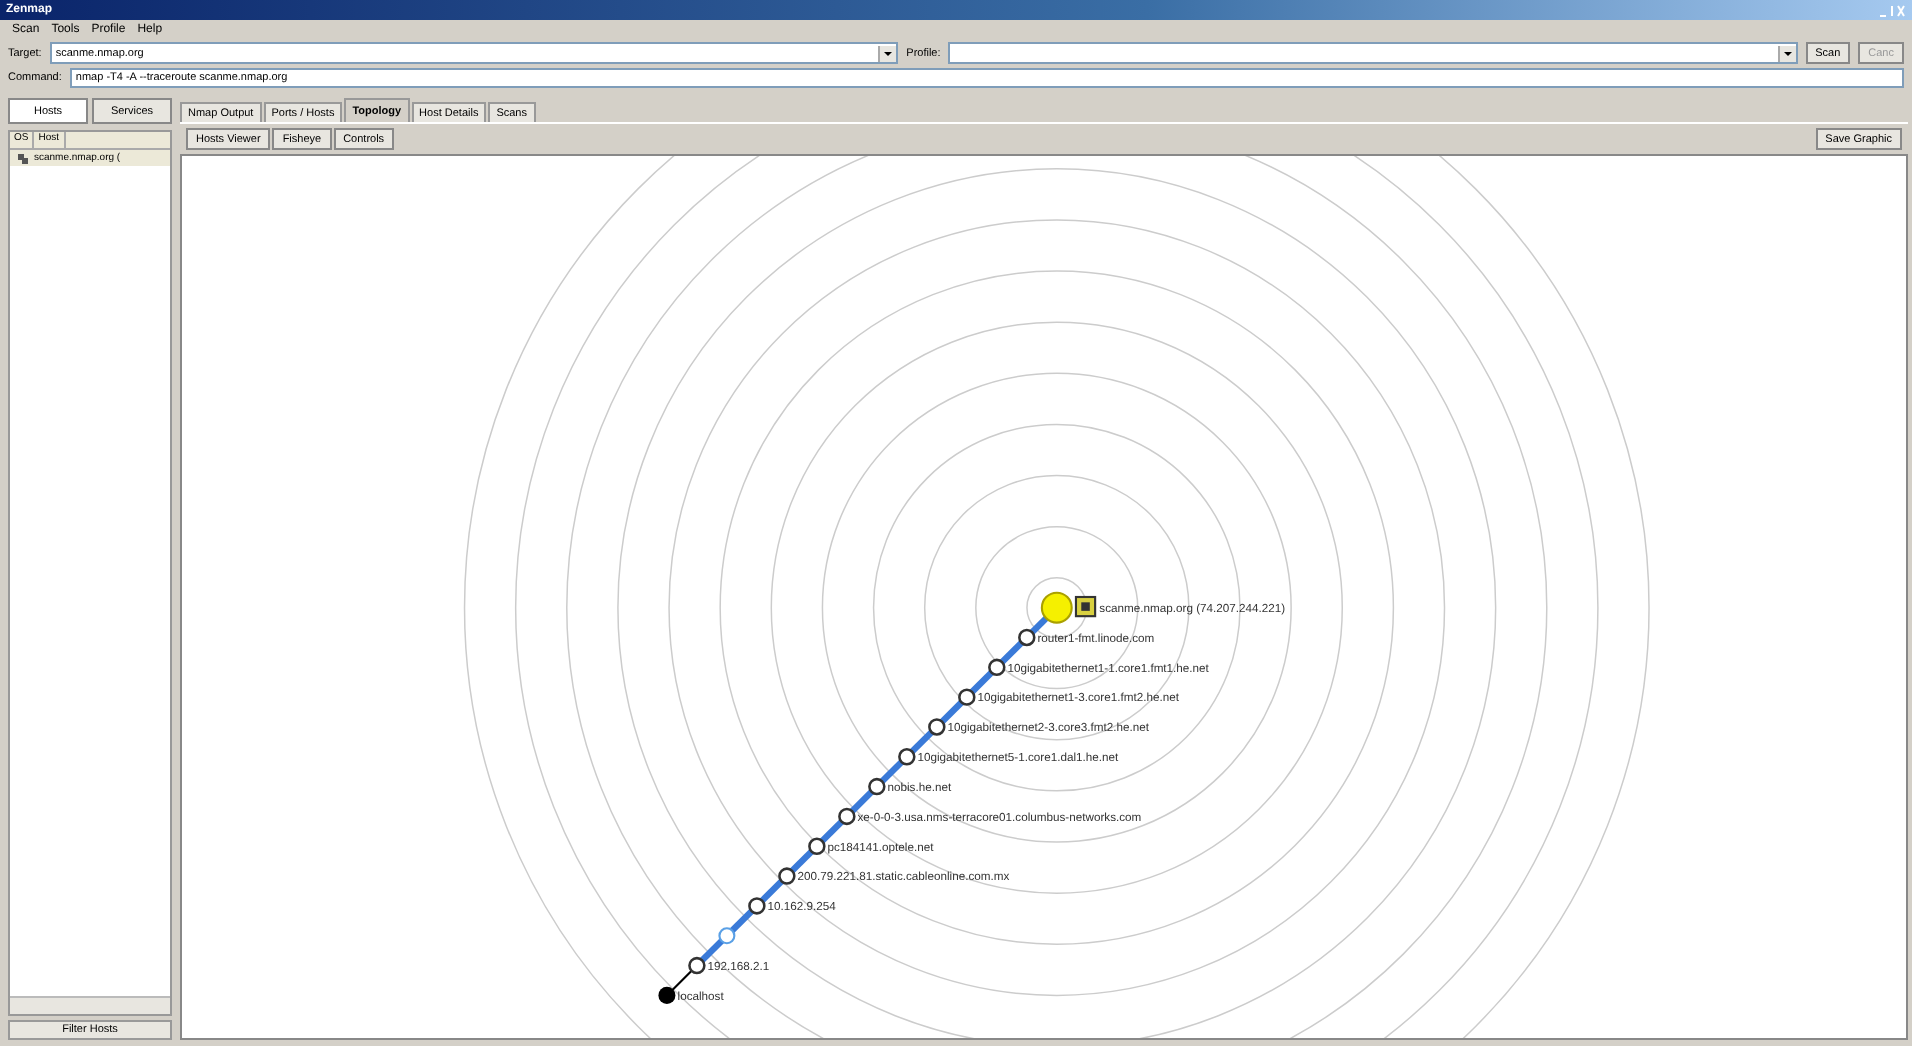  I want to click on profile-field, so click(1373, 53).